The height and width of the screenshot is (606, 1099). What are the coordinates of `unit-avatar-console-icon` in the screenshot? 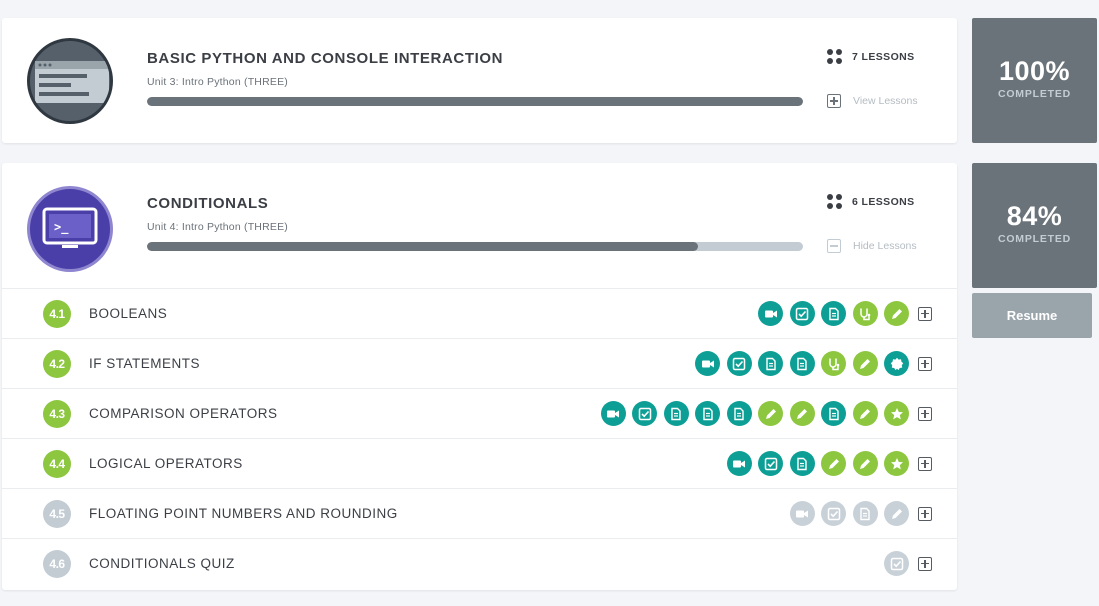 It's located at (70, 81).